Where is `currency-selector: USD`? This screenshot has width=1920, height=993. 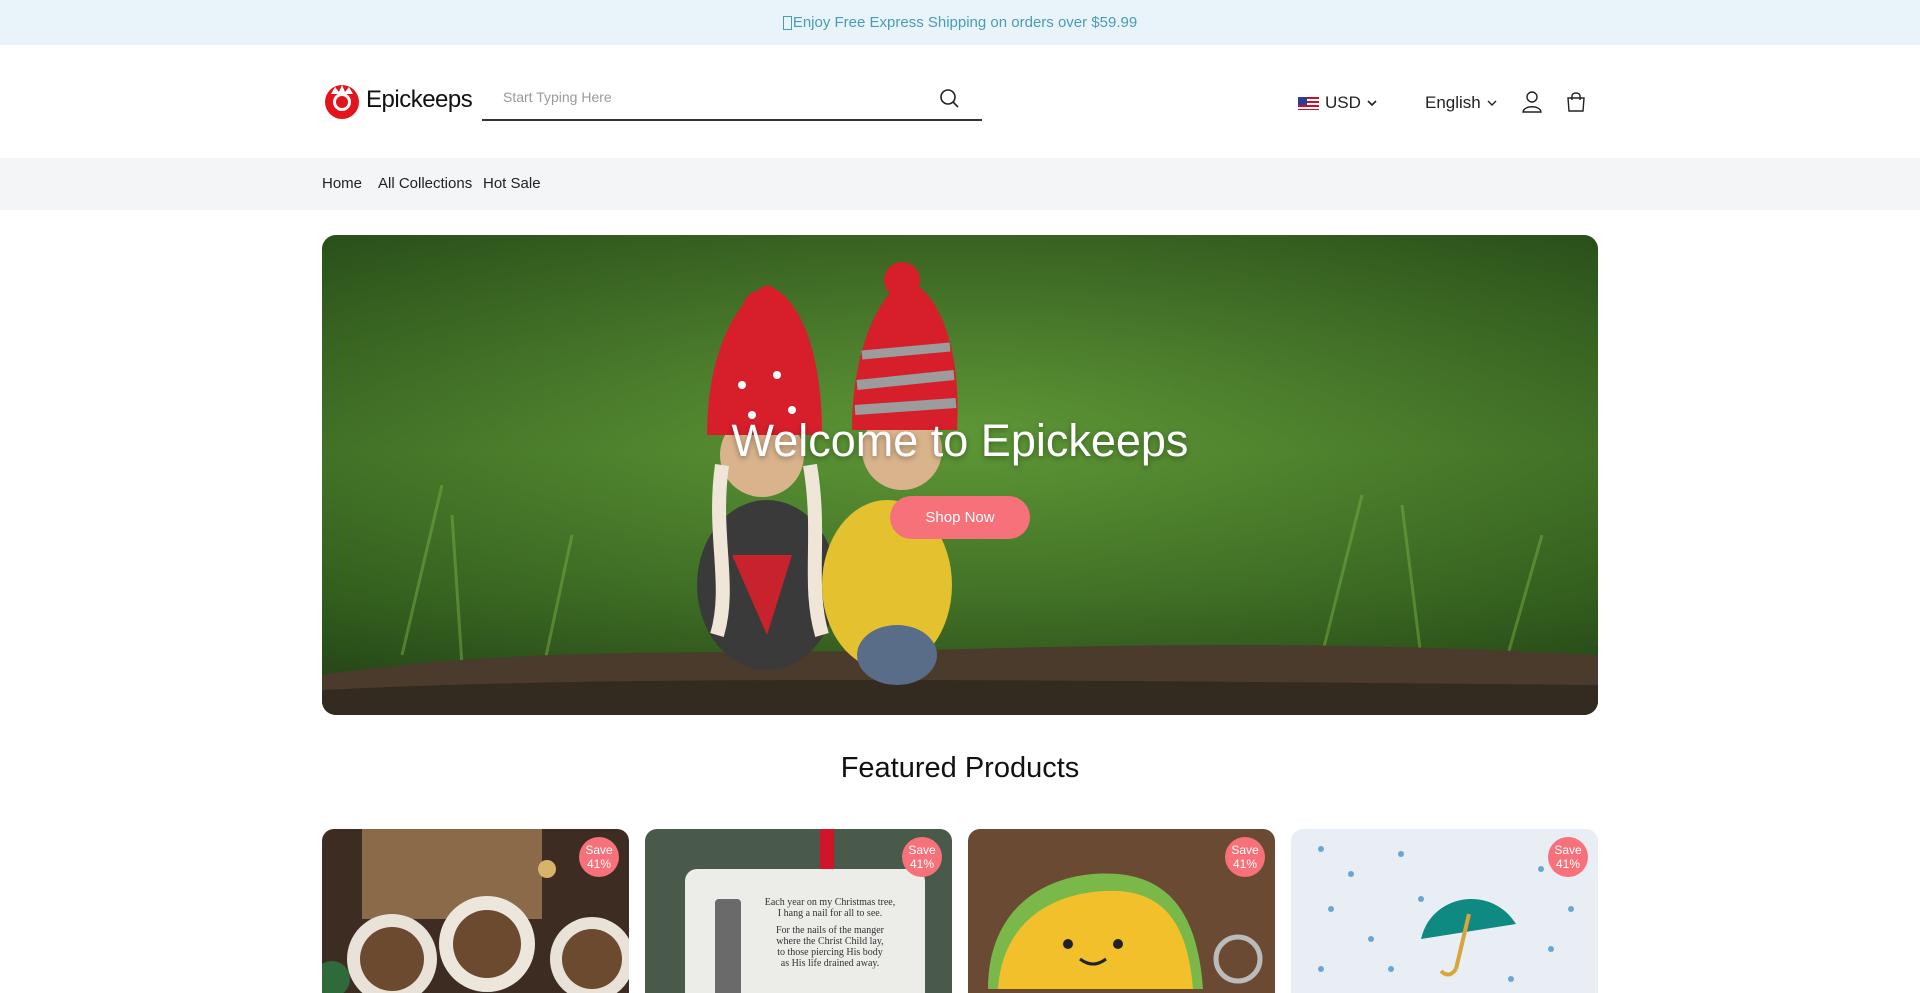
currency-selector: USD is located at coordinates (1338, 103).